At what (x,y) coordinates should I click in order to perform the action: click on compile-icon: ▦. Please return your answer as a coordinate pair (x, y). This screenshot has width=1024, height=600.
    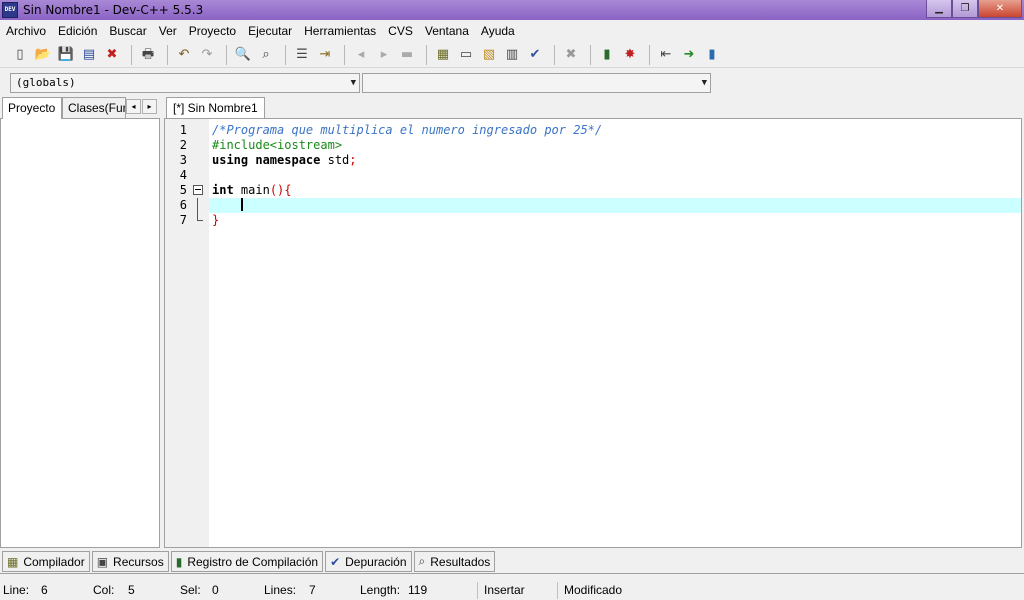
    Looking at the image, I should click on (443, 55).